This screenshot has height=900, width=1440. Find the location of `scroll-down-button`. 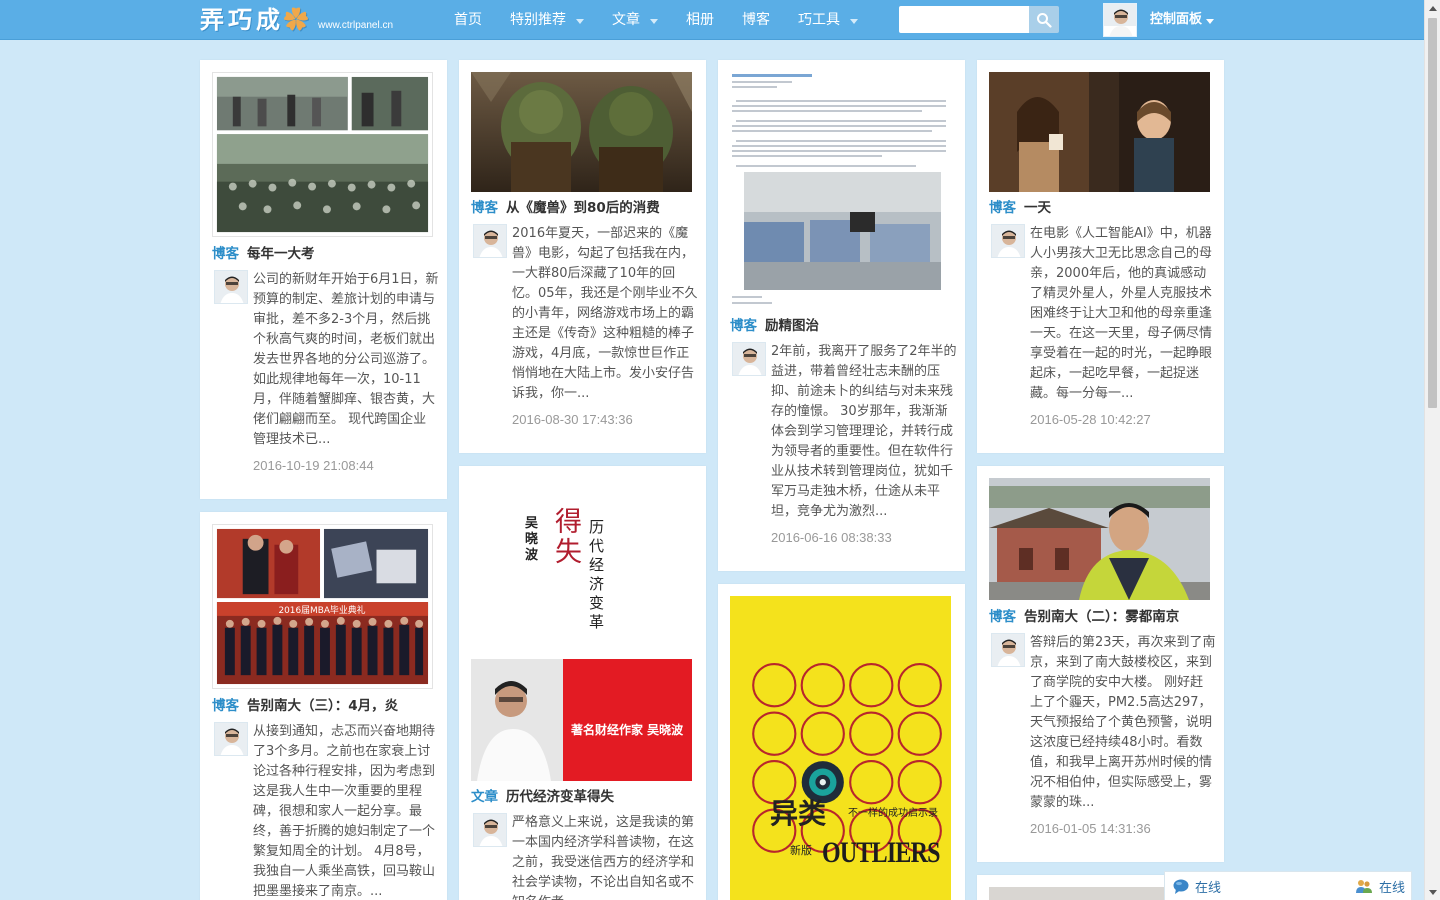

scroll-down-button is located at coordinates (1432, 892).